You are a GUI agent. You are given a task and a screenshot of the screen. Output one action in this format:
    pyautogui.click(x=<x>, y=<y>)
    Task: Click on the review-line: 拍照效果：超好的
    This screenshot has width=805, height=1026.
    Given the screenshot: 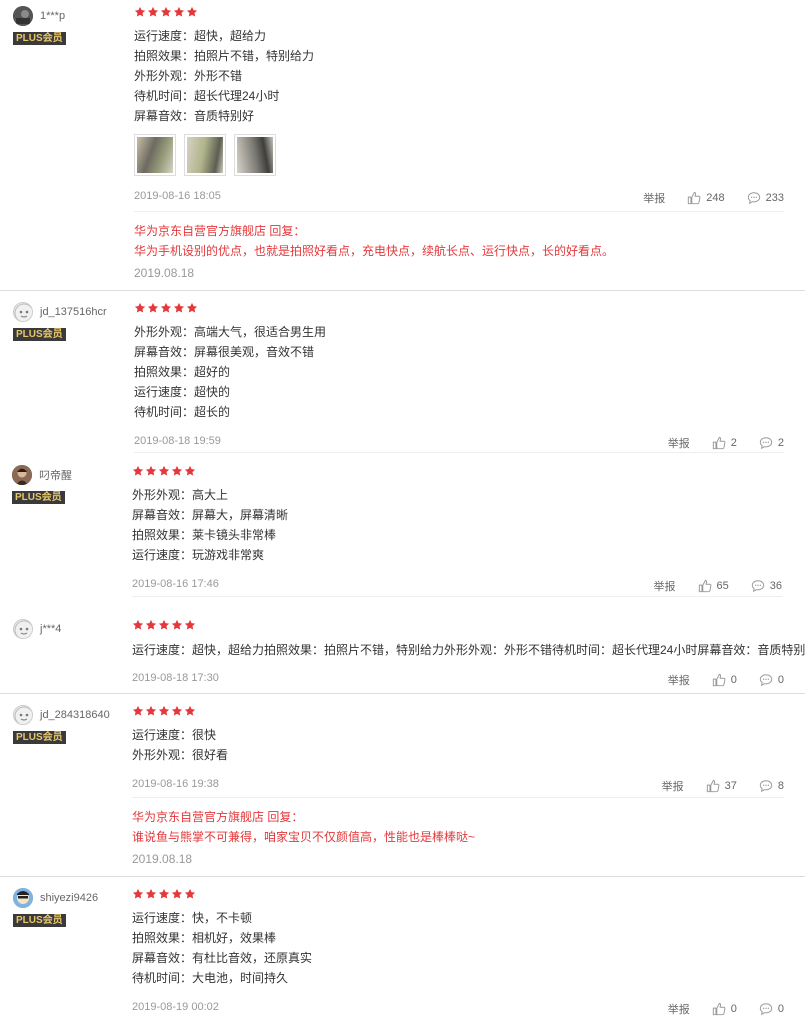 What is the action you would take?
    pyautogui.click(x=182, y=372)
    